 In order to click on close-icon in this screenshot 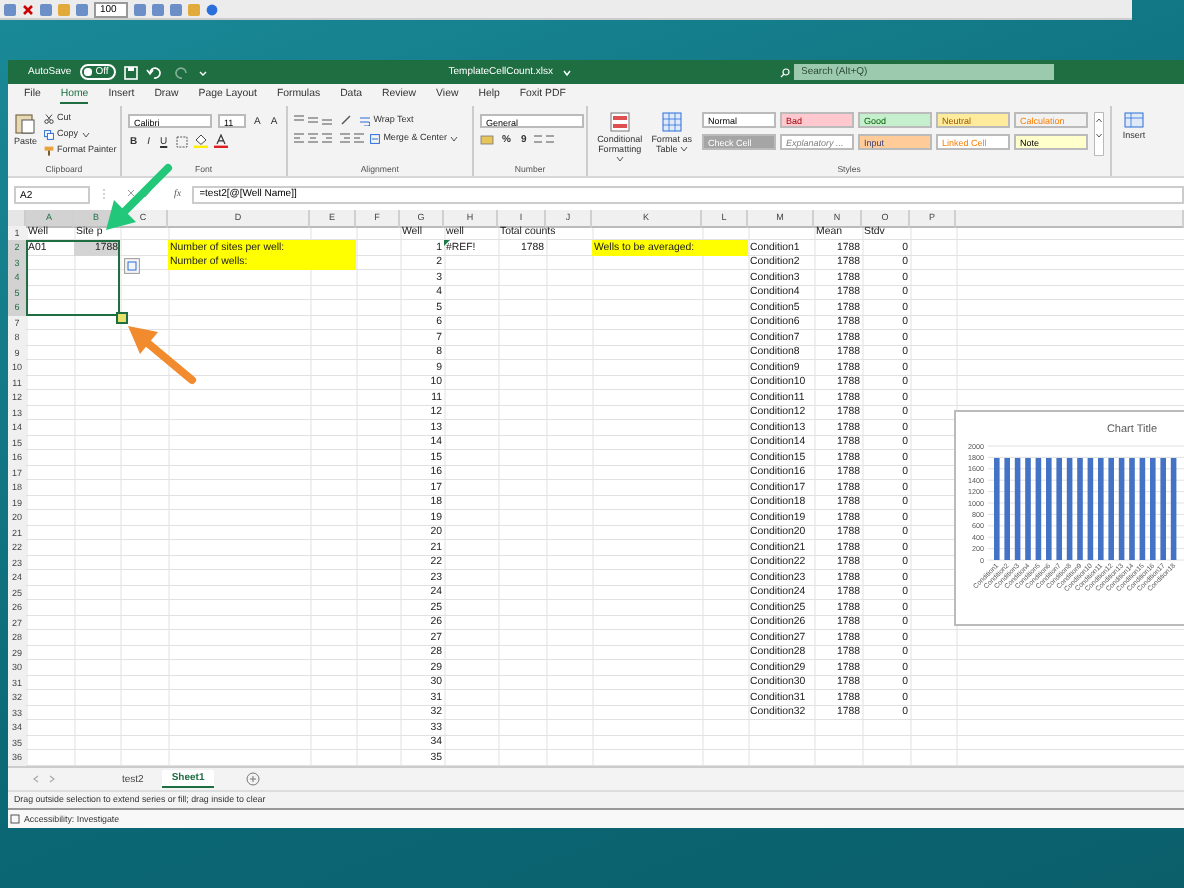, I will do `click(28, 9)`.